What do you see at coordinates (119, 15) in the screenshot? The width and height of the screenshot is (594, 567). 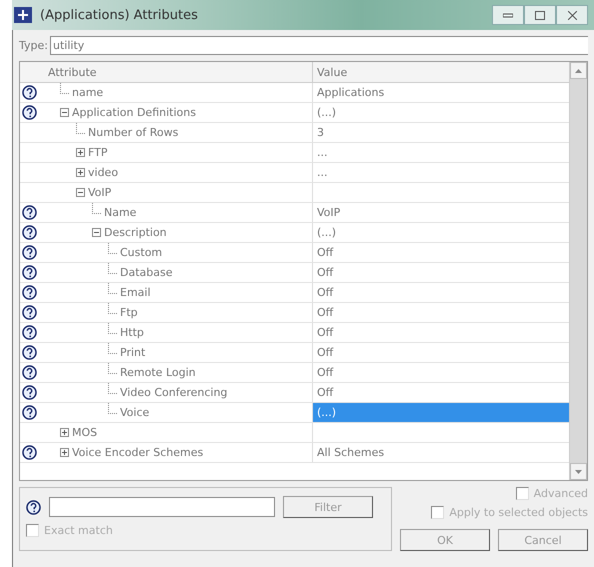 I see `window-title: (Applications) Attributes` at bounding box center [119, 15].